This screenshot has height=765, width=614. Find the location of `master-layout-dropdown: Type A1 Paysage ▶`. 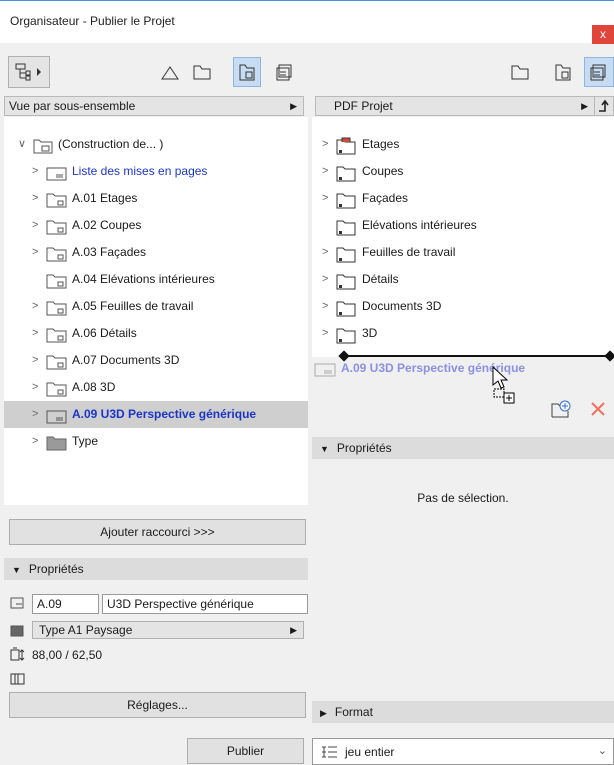

master-layout-dropdown: Type A1 Paysage ▶ is located at coordinates (168, 630).